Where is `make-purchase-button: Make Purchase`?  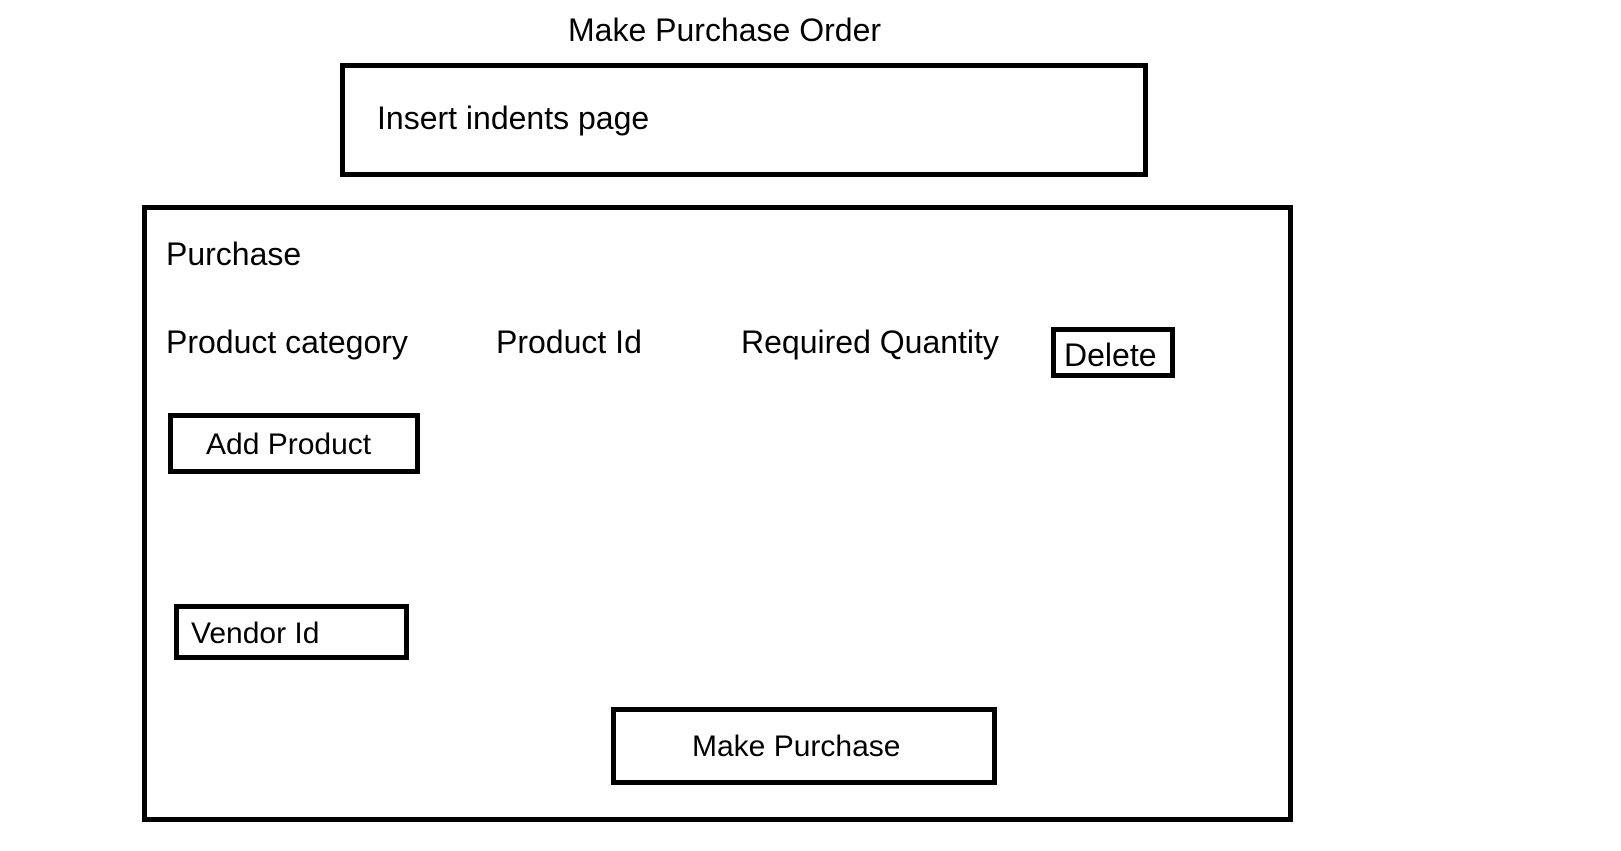 make-purchase-button: Make Purchase is located at coordinates (804, 746).